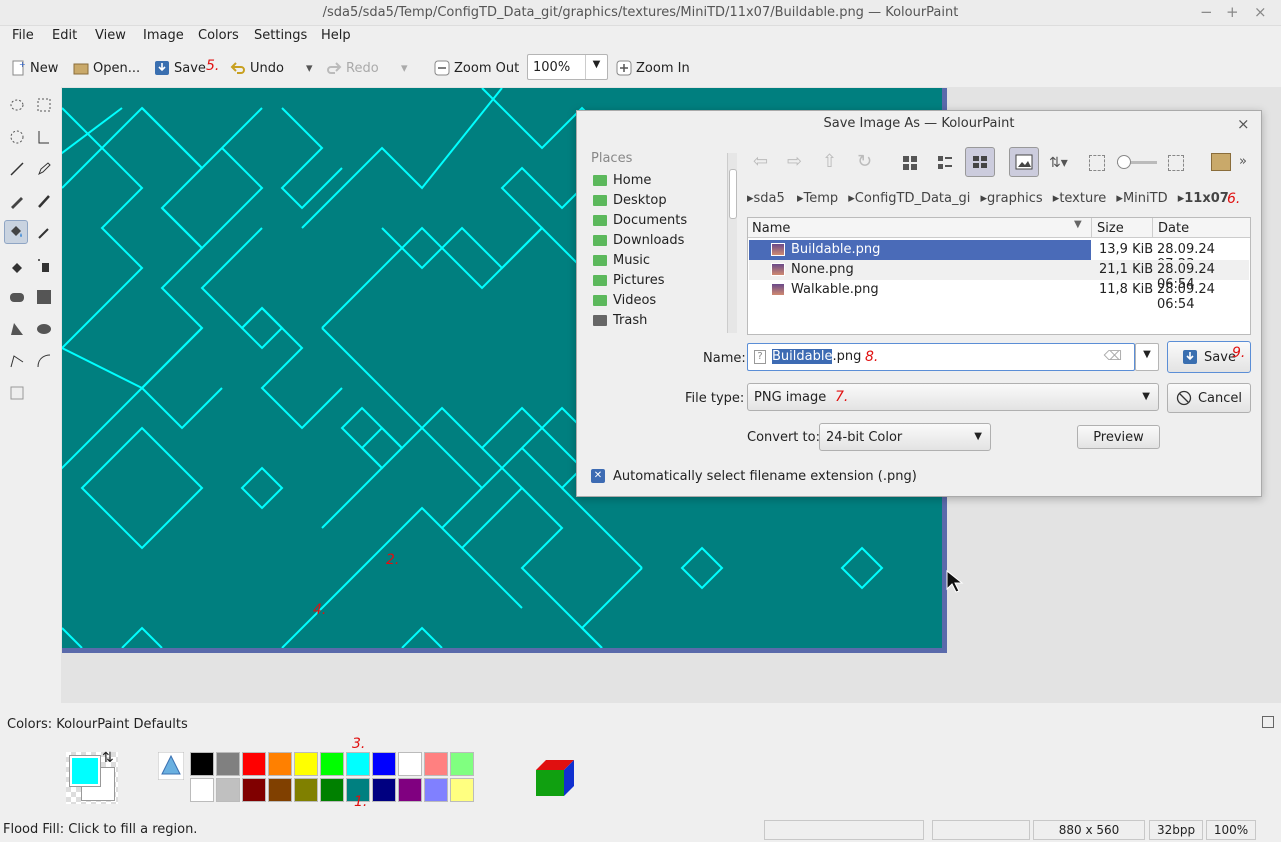  Describe the element at coordinates (17, 361) in the screenshot. I see `polyline-tool` at that location.